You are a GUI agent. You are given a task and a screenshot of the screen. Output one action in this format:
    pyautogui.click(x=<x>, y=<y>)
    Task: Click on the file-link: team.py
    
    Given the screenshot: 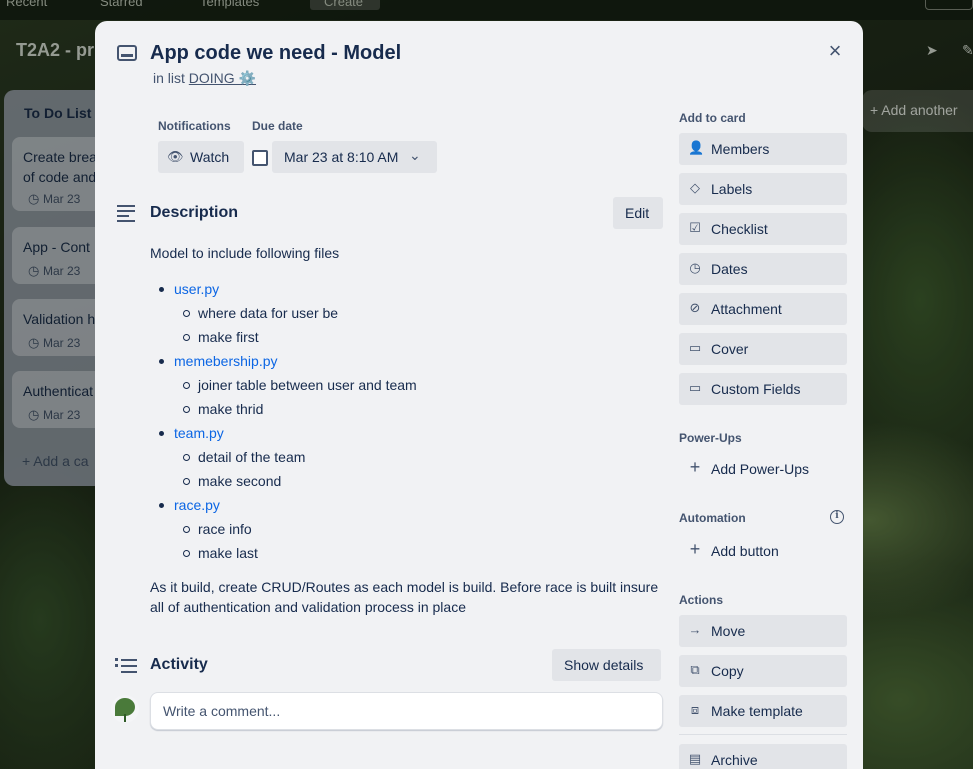 What is the action you would take?
    pyautogui.click(x=199, y=433)
    